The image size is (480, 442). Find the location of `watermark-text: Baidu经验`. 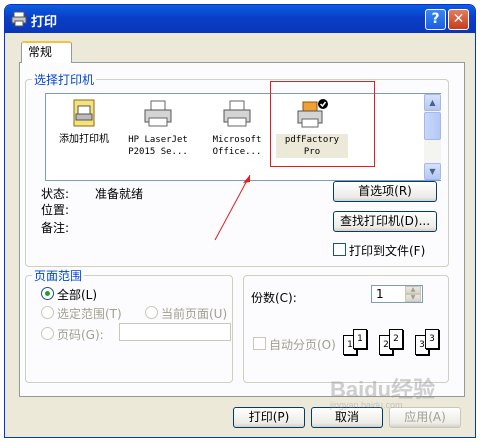

watermark-text: Baidu经验 is located at coordinates (383, 389).